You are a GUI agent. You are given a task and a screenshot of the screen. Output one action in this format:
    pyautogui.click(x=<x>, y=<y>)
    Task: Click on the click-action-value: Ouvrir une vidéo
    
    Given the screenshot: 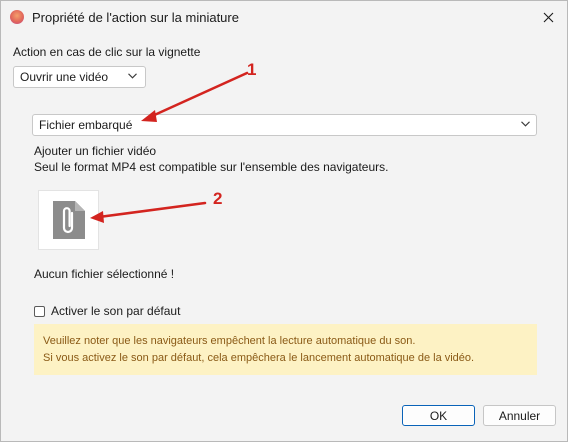 What is the action you would take?
    pyautogui.click(x=64, y=77)
    